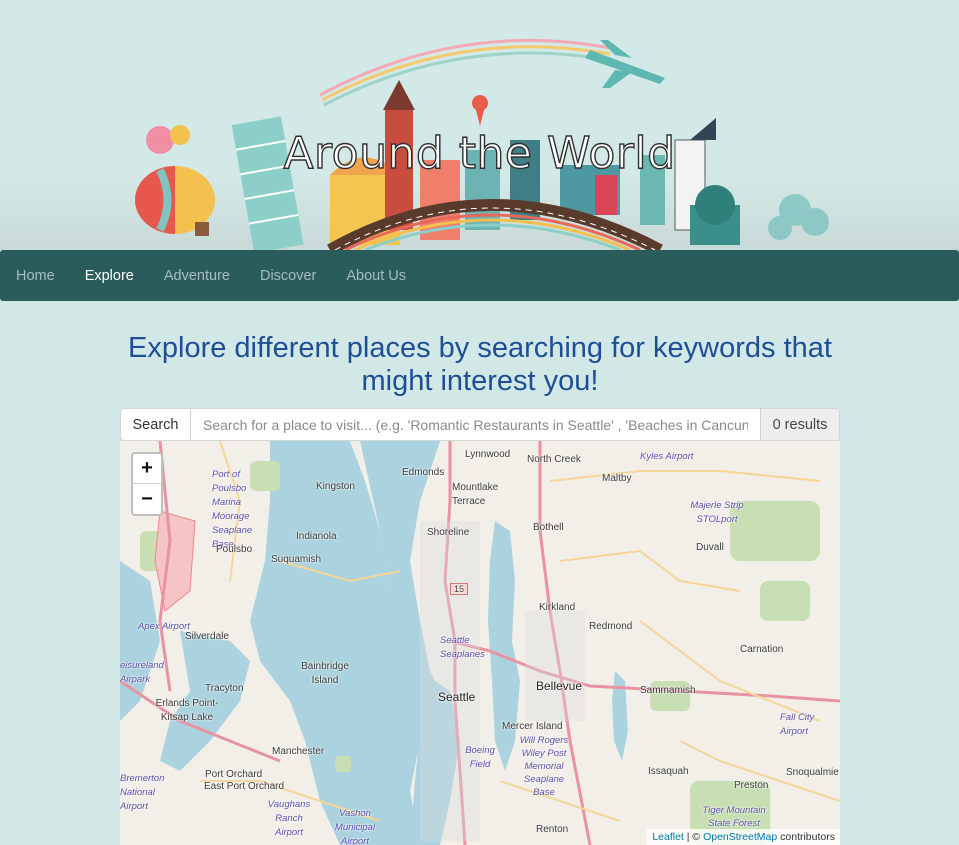 The height and width of the screenshot is (845, 959). I want to click on map-label-fall-city: Fall City Airport, so click(797, 724).